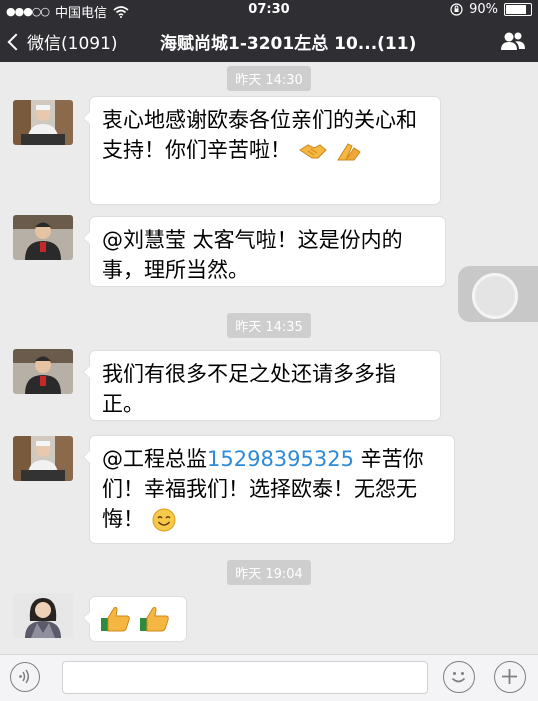 This screenshot has width=538, height=701. Describe the element at coordinates (288, 44) in the screenshot. I see `chat-title: 海赋尚城1-3201左总 10...(11)` at that location.